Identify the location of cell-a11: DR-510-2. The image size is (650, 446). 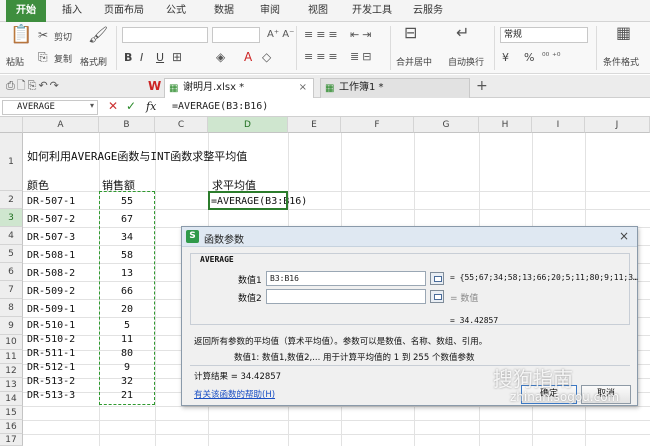
(51, 339).